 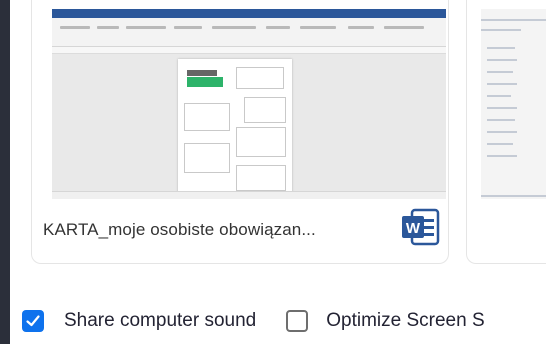 I want to click on share-sound-checkbox, so click(x=33, y=321).